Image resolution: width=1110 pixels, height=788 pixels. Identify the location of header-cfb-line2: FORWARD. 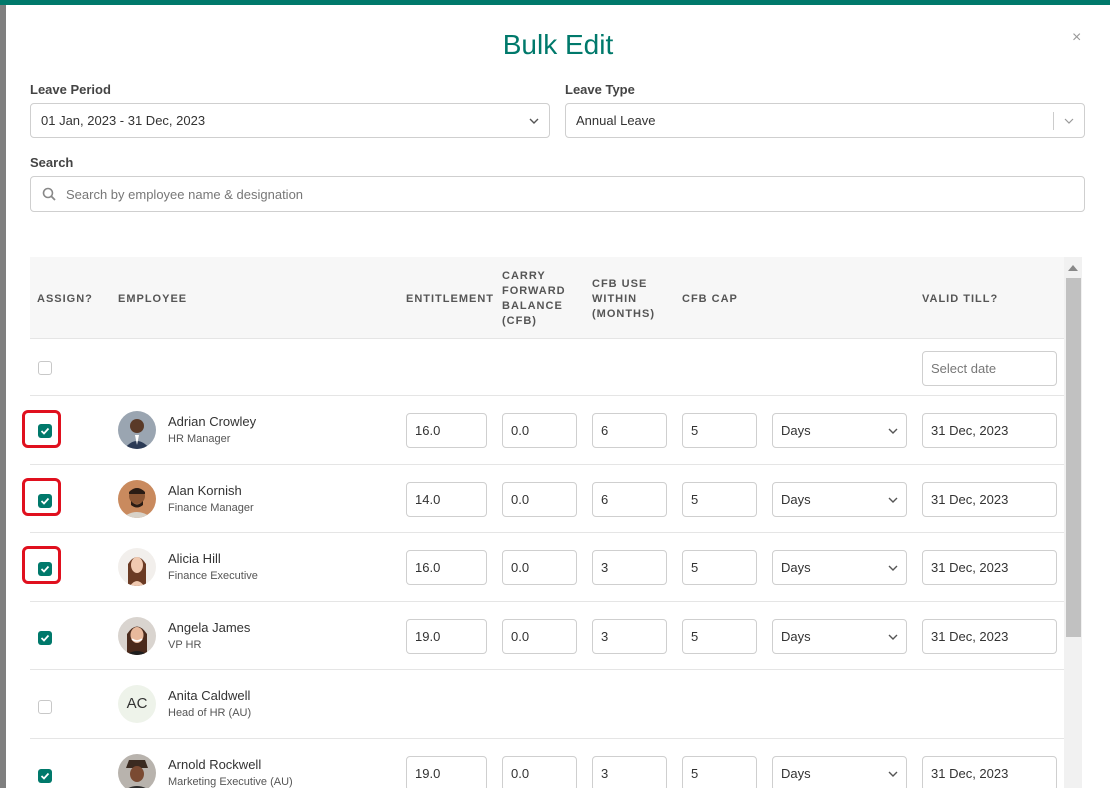
(534, 291).